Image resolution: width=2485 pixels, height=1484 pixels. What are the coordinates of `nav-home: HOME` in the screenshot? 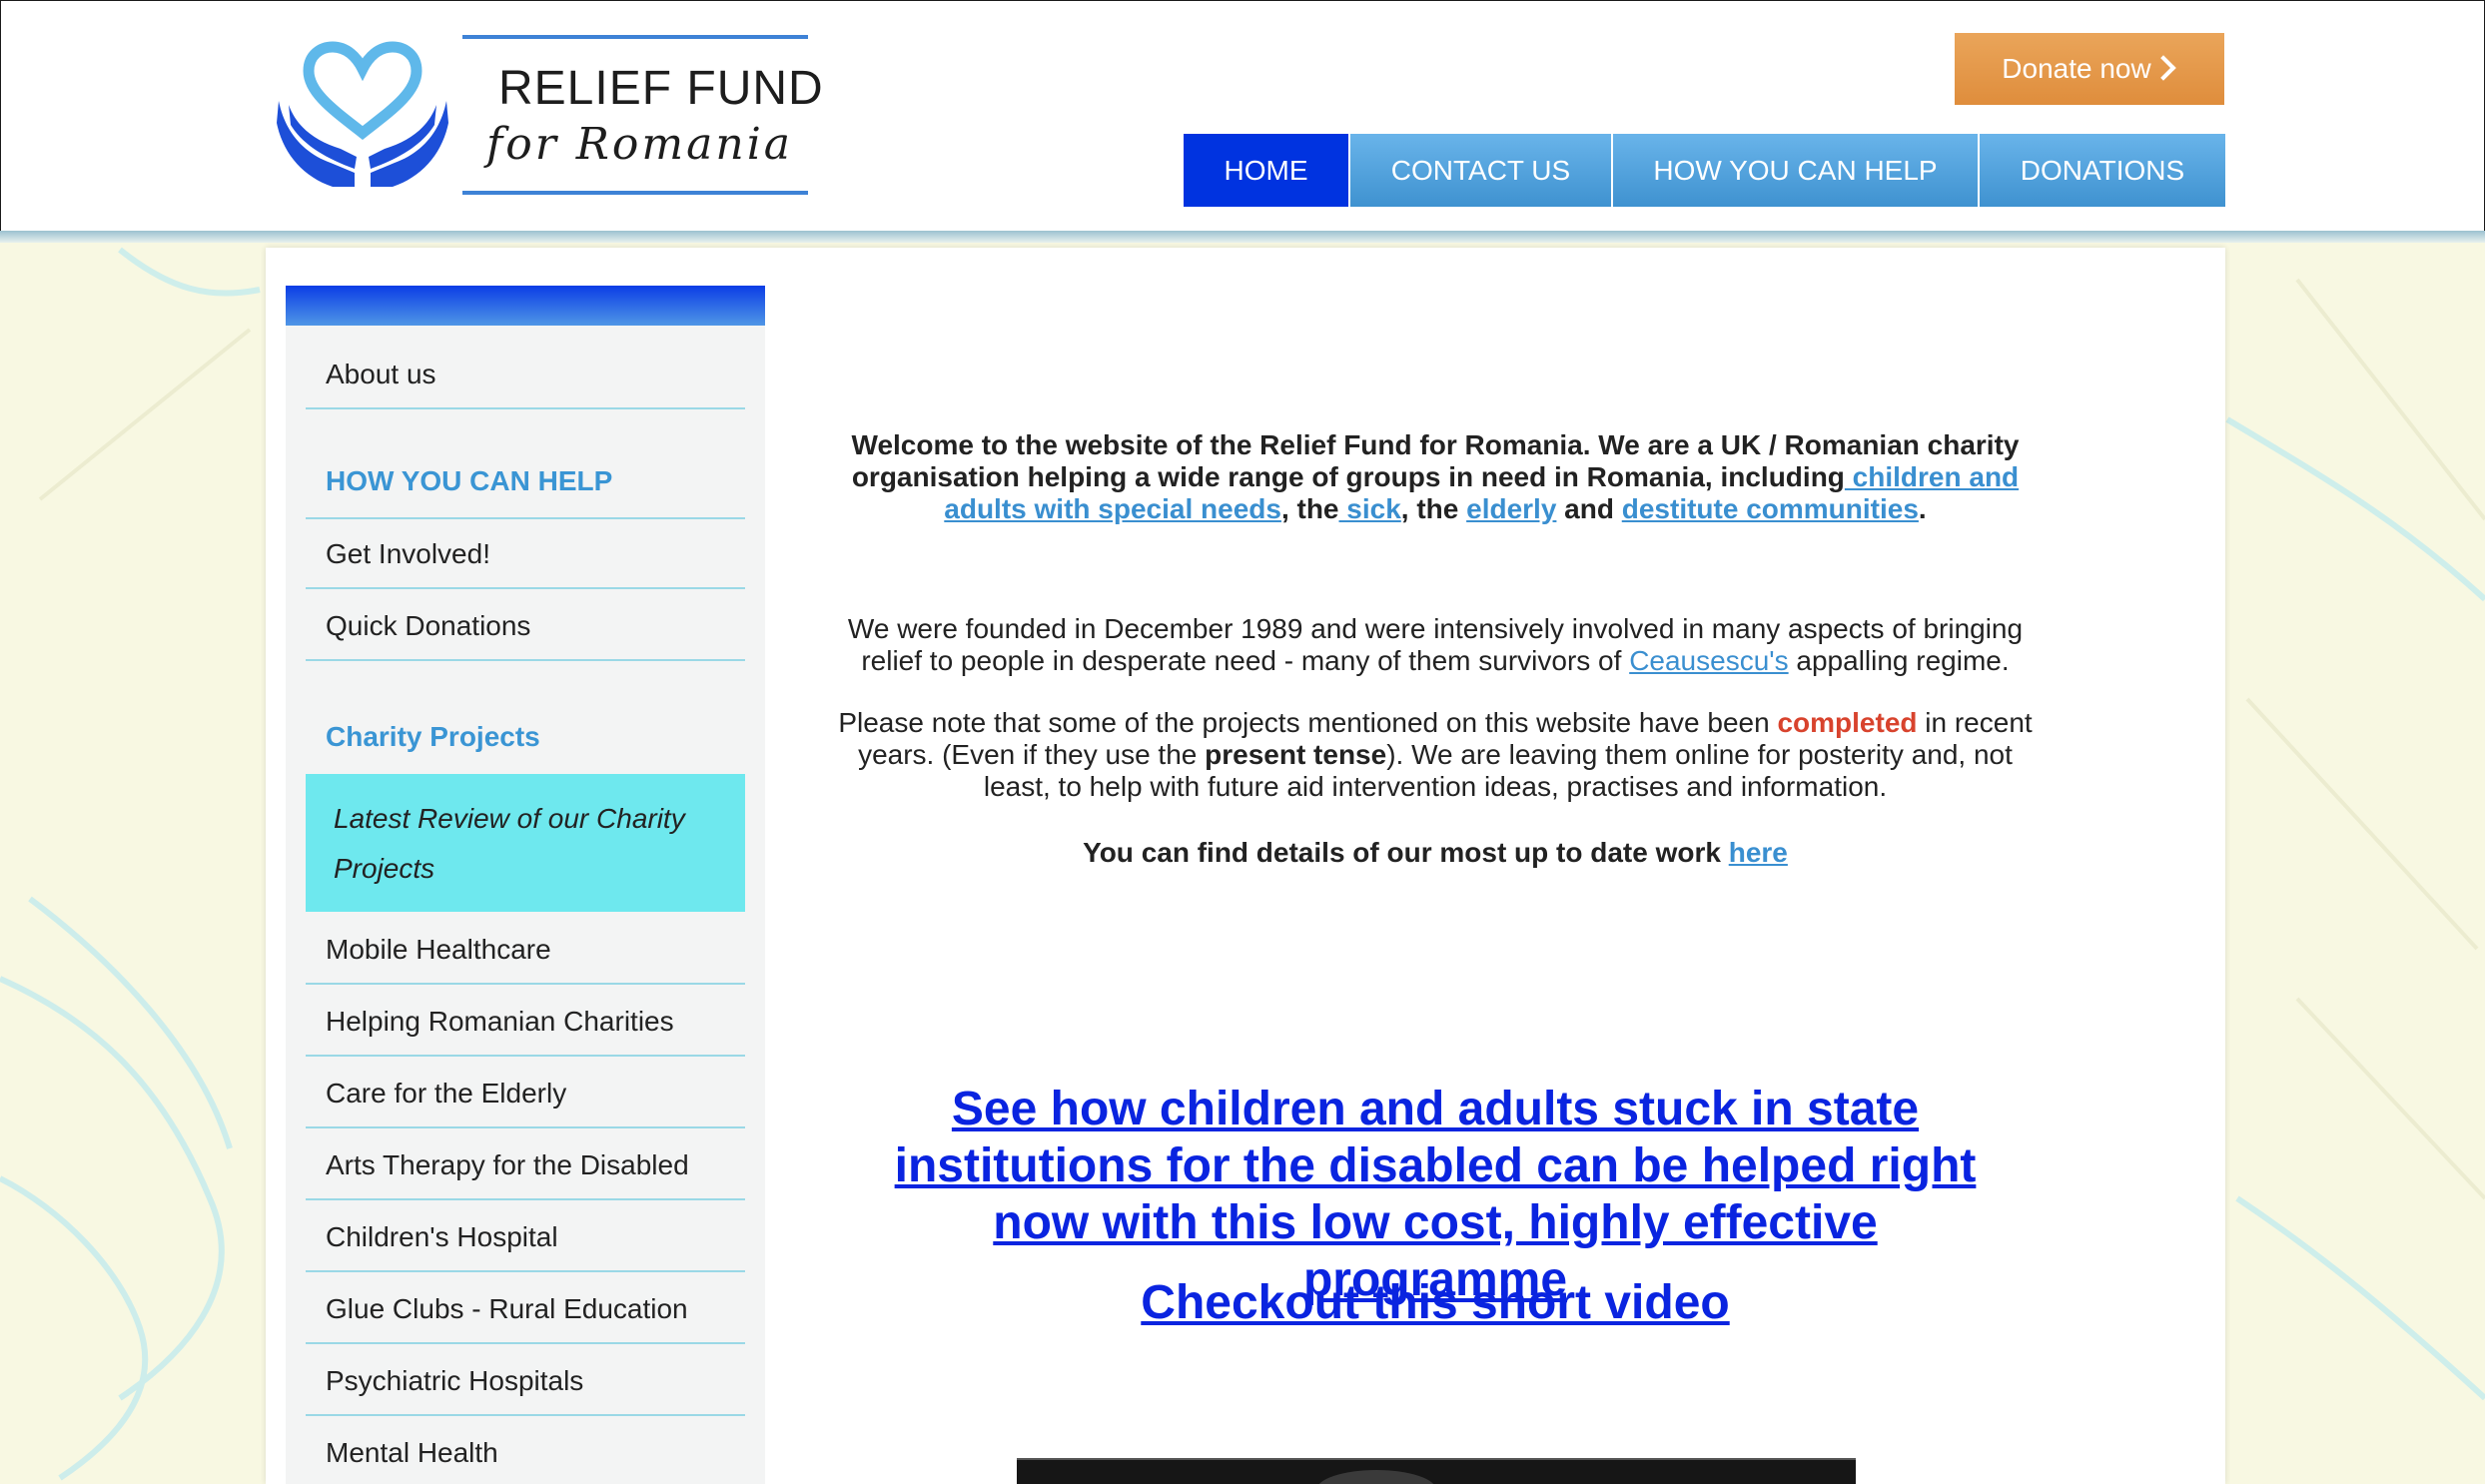 It's located at (1267, 170).